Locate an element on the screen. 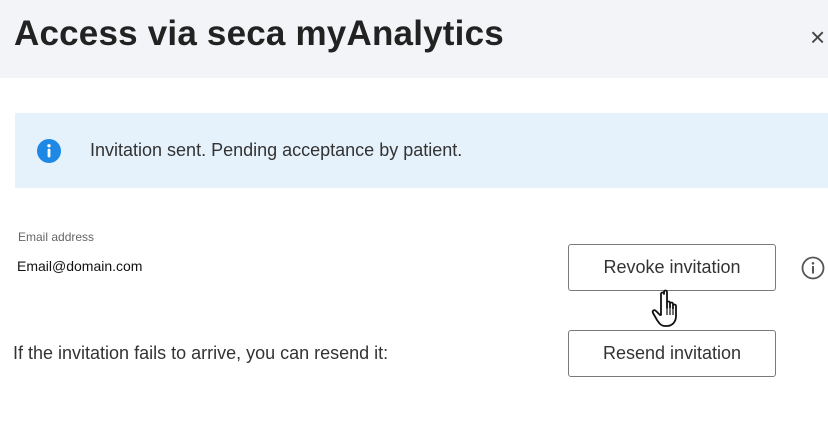  close-icon: × is located at coordinates (819, 37).